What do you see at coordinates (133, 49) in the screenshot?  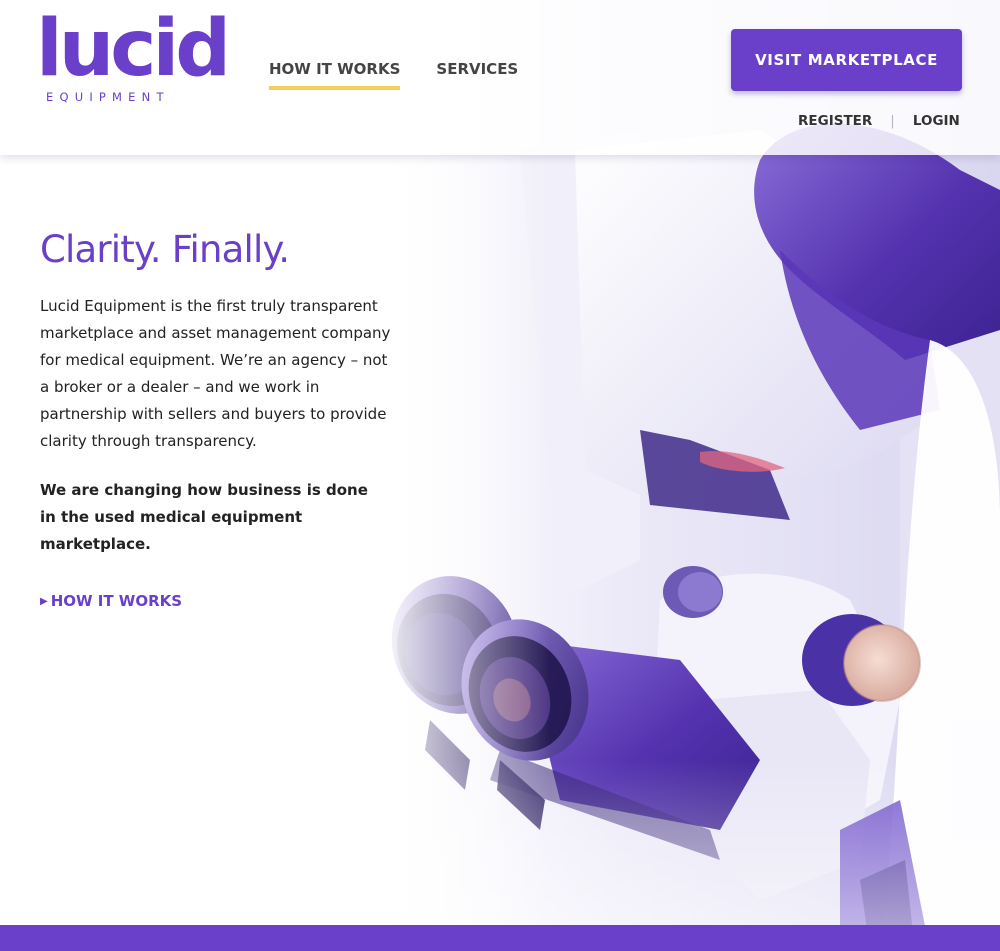 I see `logo-wordmark: lucid` at bounding box center [133, 49].